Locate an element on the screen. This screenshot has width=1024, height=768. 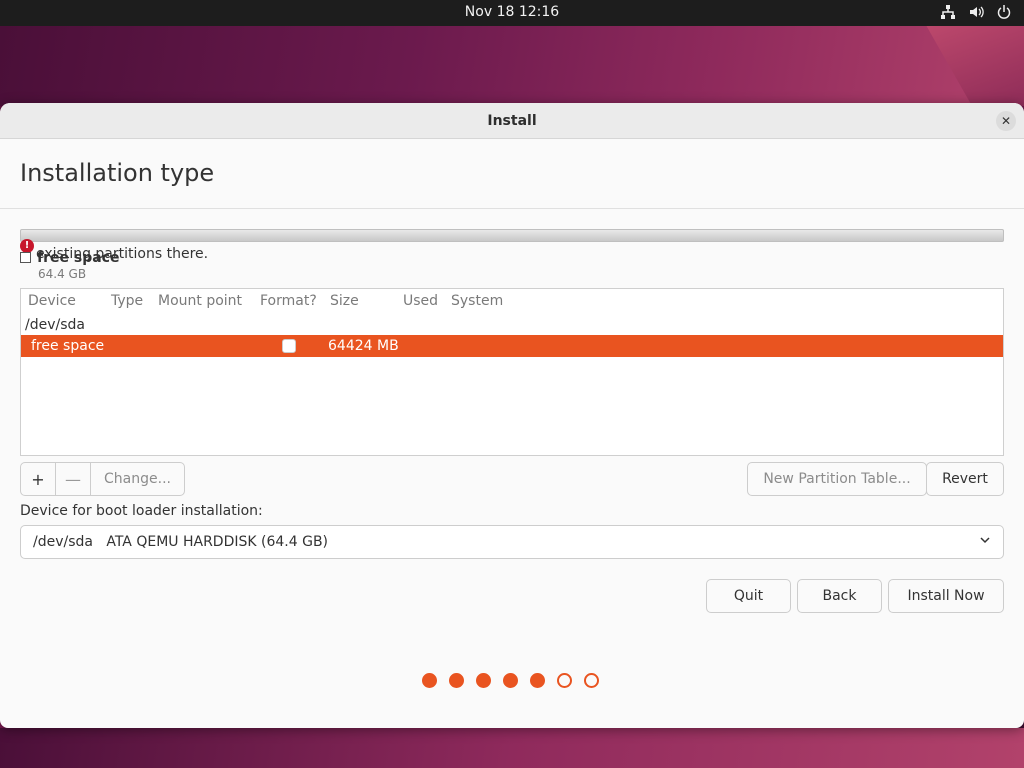
column-system: System is located at coordinates (477, 301).